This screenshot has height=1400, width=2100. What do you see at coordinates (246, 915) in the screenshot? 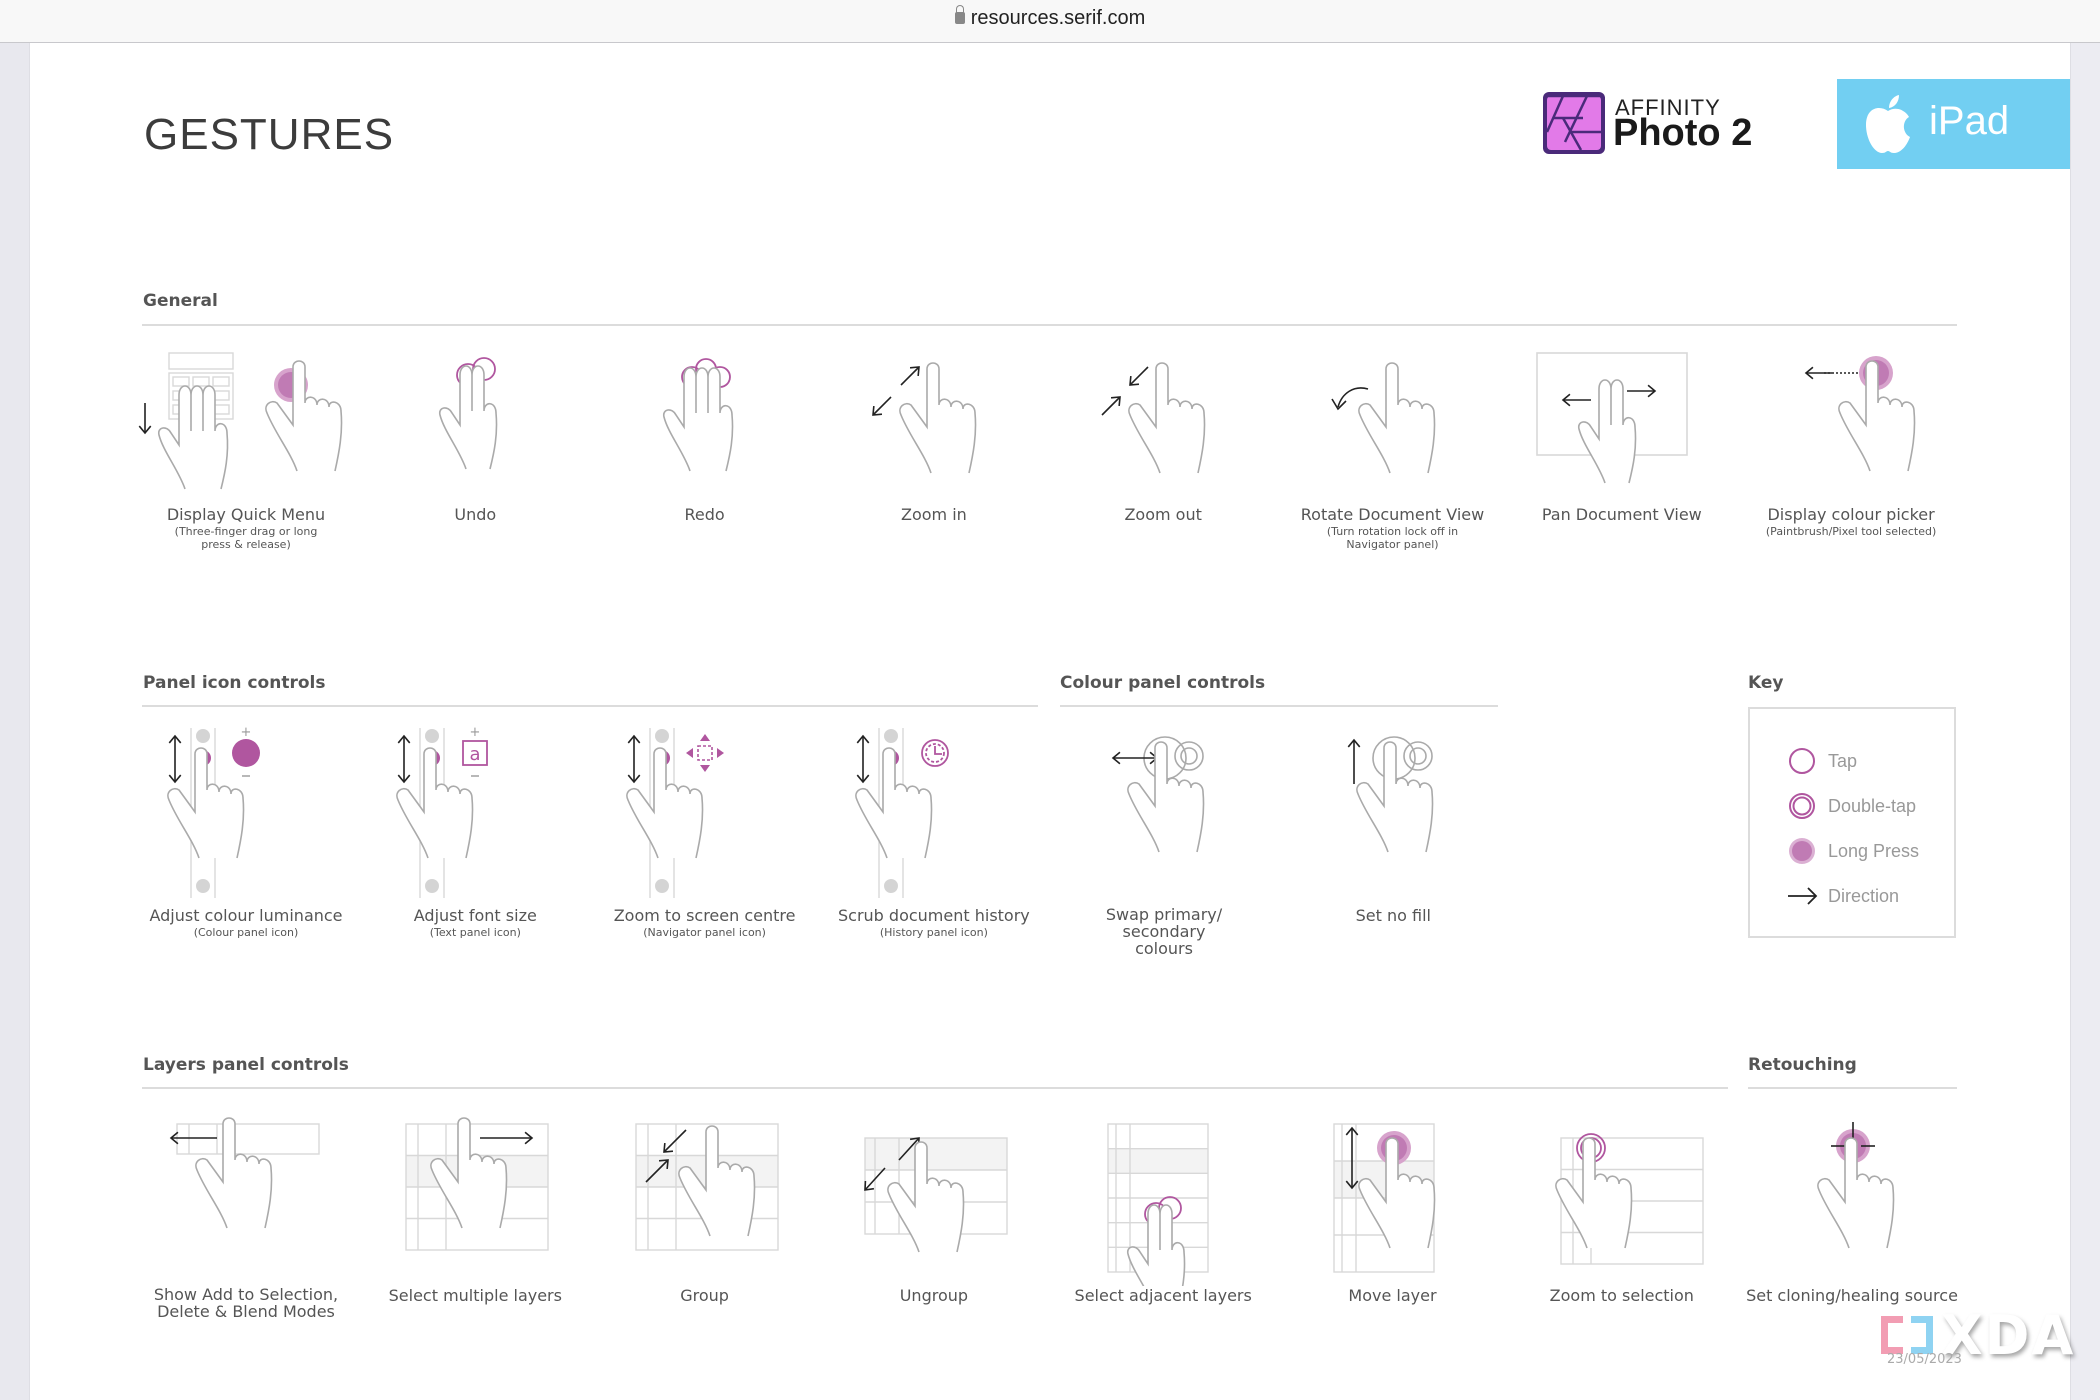
I see `gesture-label: Adjust colour luminance` at bounding box center [246, 915].